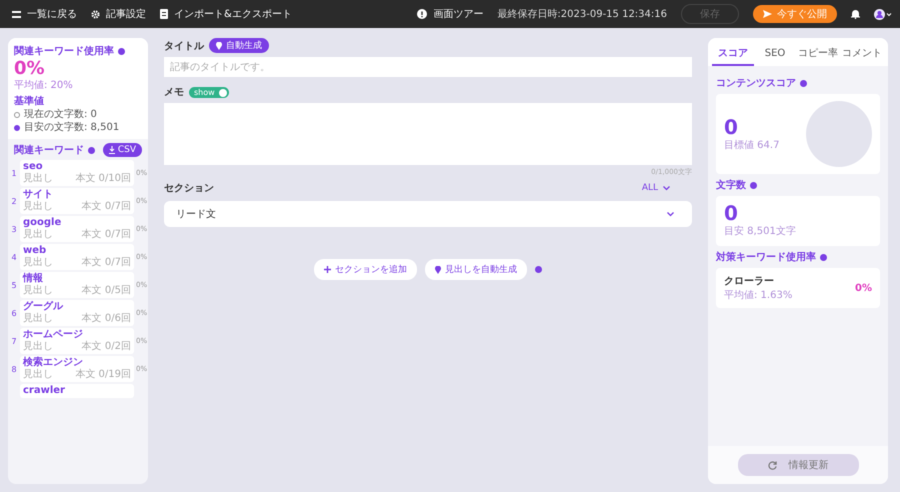 This screenshot has height=492, width=900. What do you see at coordinates (226, 14) in the screenshot?
I see `toolbar-button: インポート&エクスポート` at bounding box center [226, 14].